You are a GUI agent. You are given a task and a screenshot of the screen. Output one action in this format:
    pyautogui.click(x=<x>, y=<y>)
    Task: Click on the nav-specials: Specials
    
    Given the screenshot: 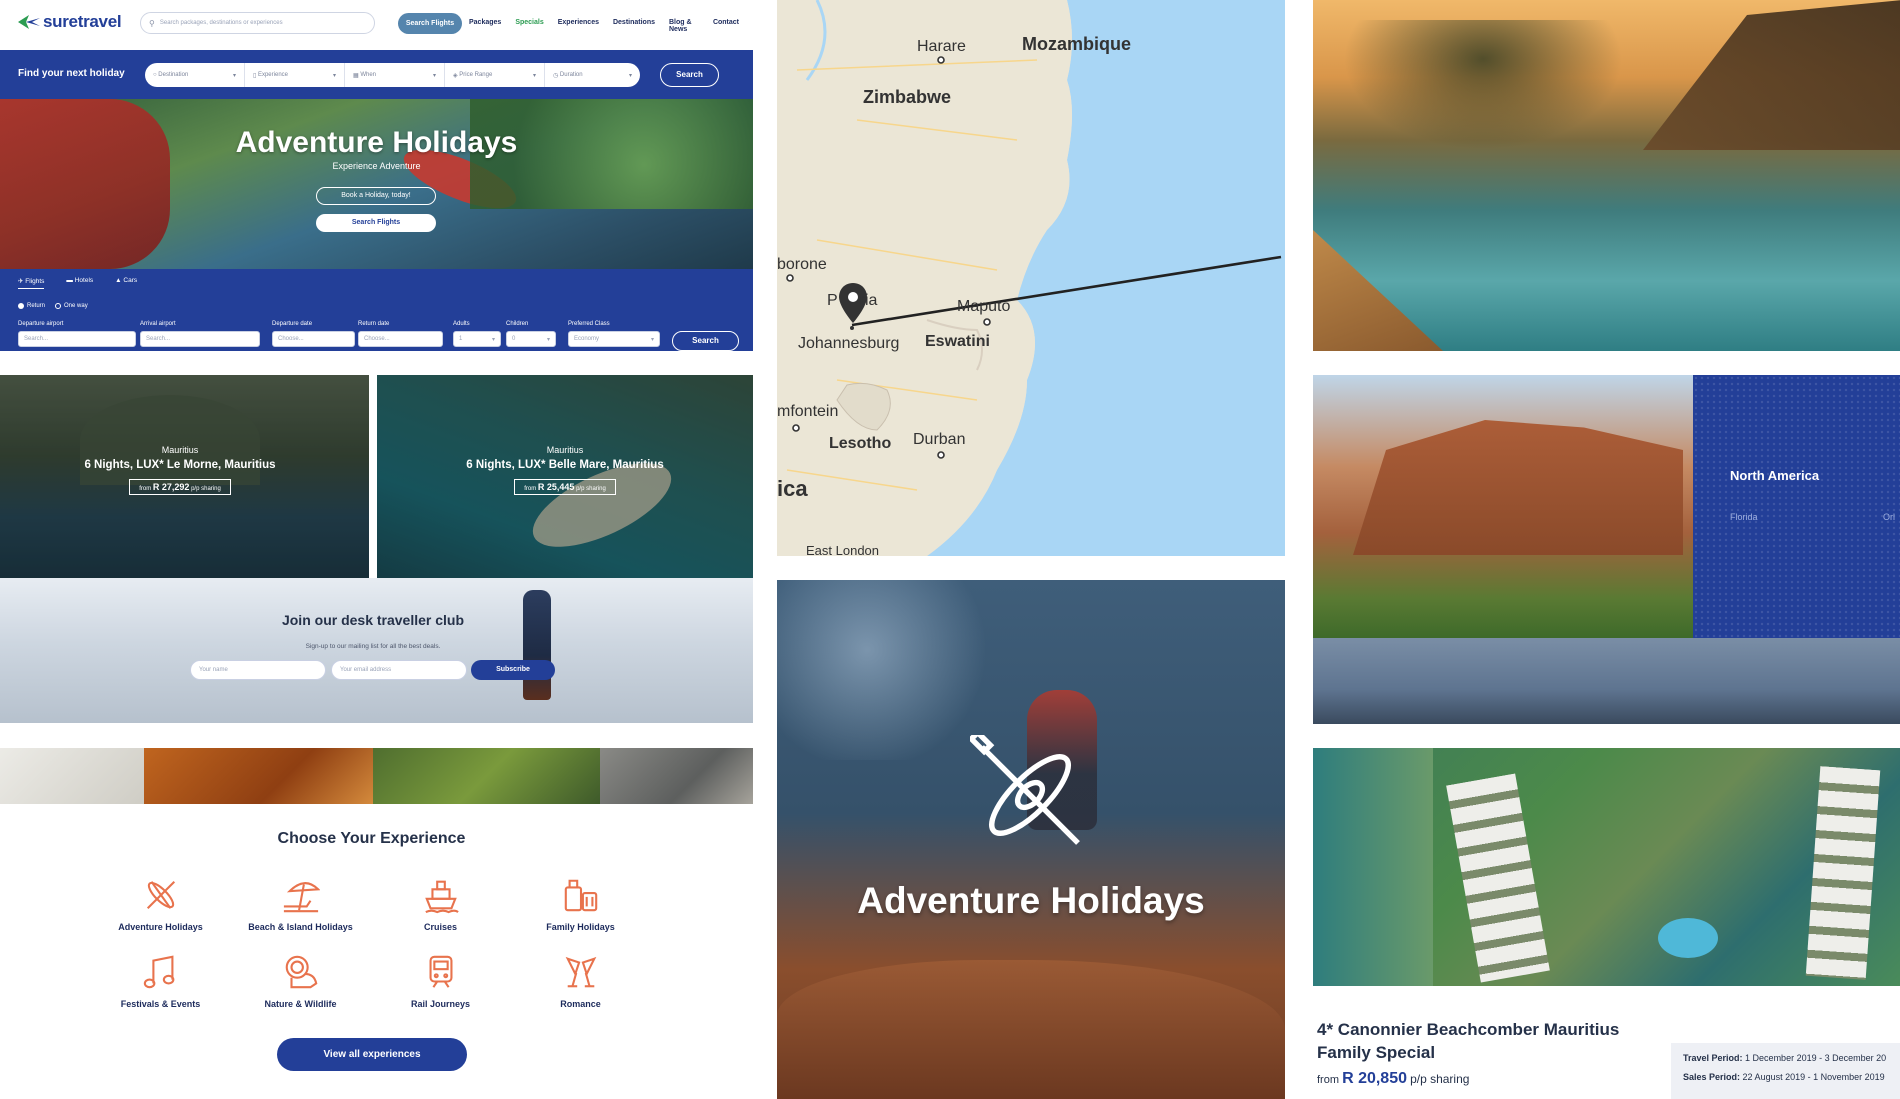 What is the action you would take?
    pyautogui.click(x=529, y=26)
    